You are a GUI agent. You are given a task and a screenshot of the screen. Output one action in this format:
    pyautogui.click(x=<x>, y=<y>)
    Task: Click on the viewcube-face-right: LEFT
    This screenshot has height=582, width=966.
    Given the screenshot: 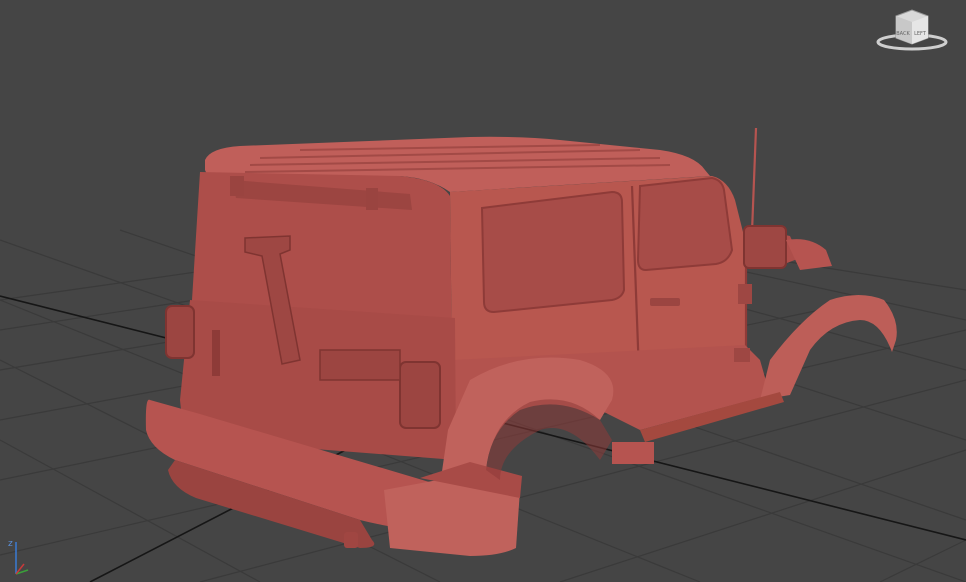 What is the action you would take?
    pyautogui.click(x=920, y=34)
    